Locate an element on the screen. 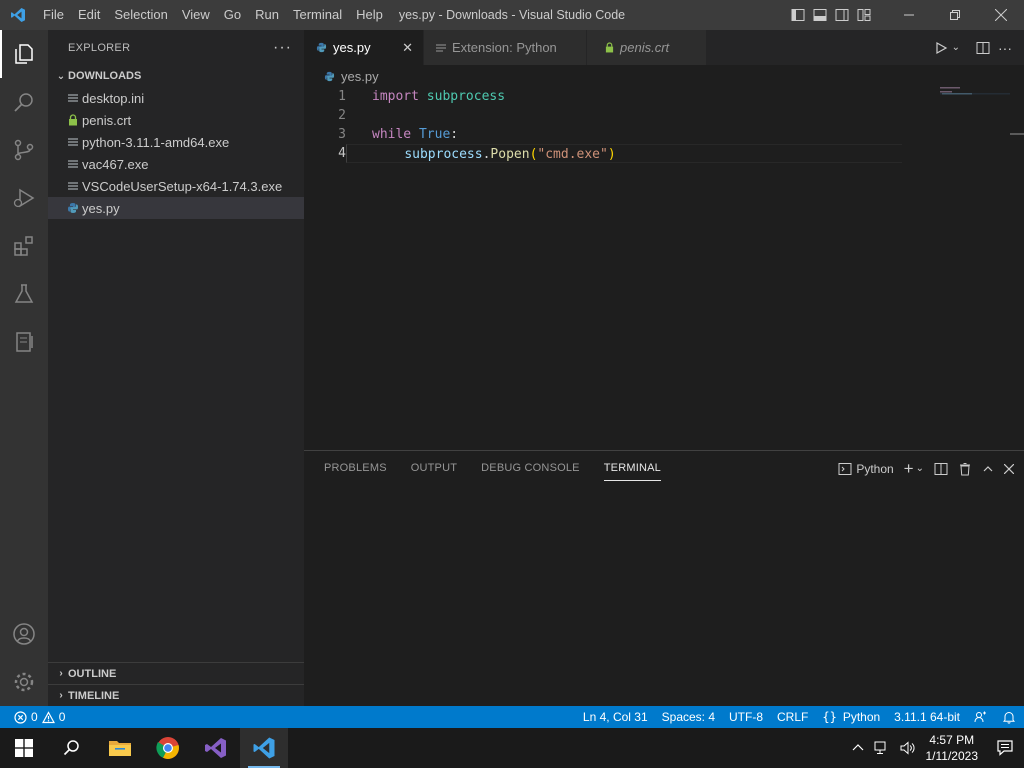 This screenshot has width=1024, height=768. terminal-name: Python is located at coordinates (874, 469).